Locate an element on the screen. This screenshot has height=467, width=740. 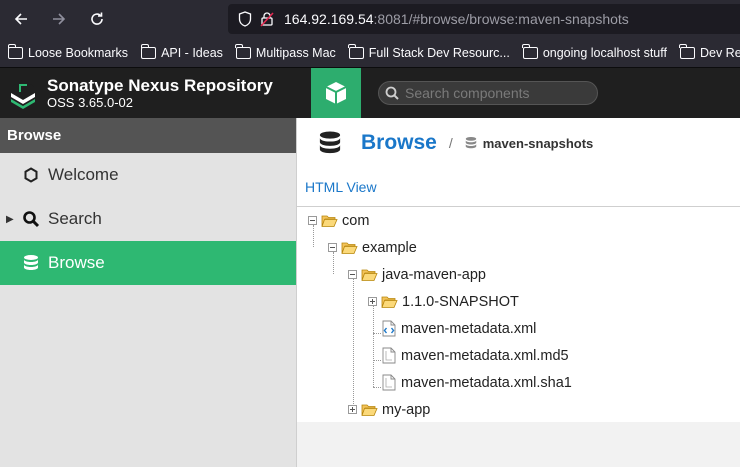
bookmark-label: Dev Resources is located at coordinates (719, 52).